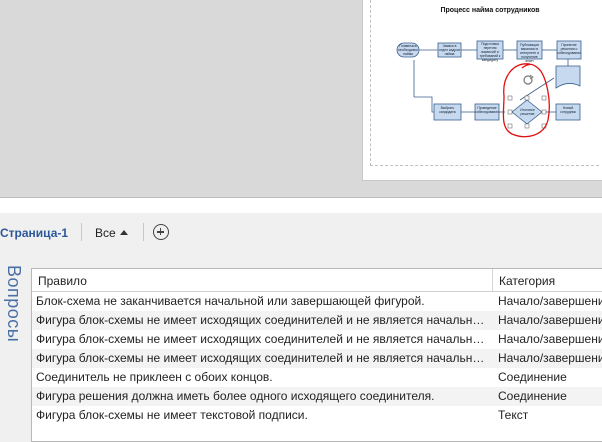  Describe the element at coordinates (62, 281) in the screenshot. I see `column-header-rule: Правило` at that location.